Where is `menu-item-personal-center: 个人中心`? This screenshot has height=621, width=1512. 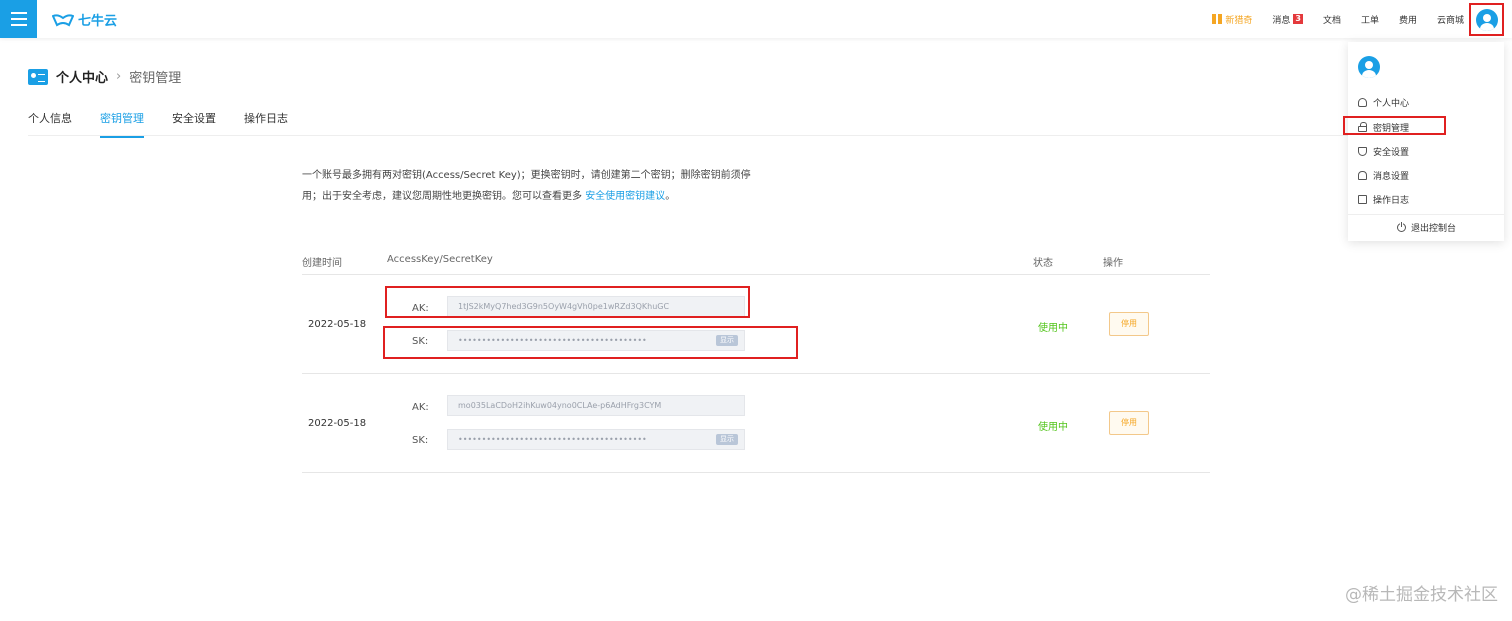 menu-item-personal-center: 个人中心 is located at coordinates (1383, 102).